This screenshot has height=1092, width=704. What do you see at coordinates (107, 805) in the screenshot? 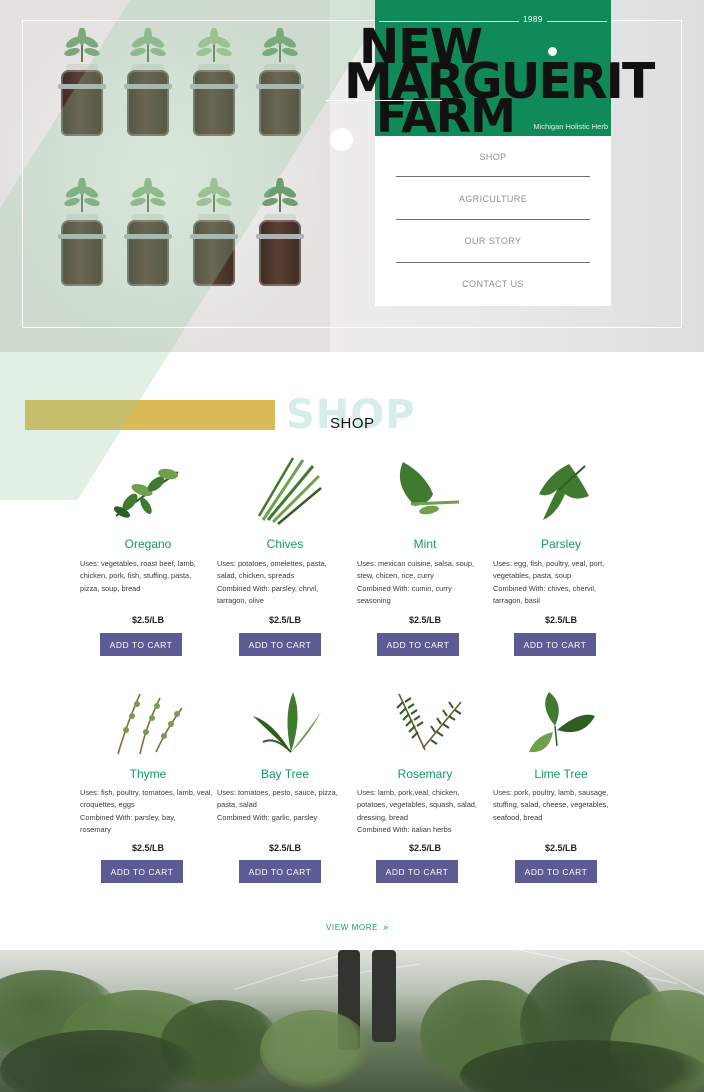
I see `product-description-line: croquettes, eggs` at bounding box center [107, 805].